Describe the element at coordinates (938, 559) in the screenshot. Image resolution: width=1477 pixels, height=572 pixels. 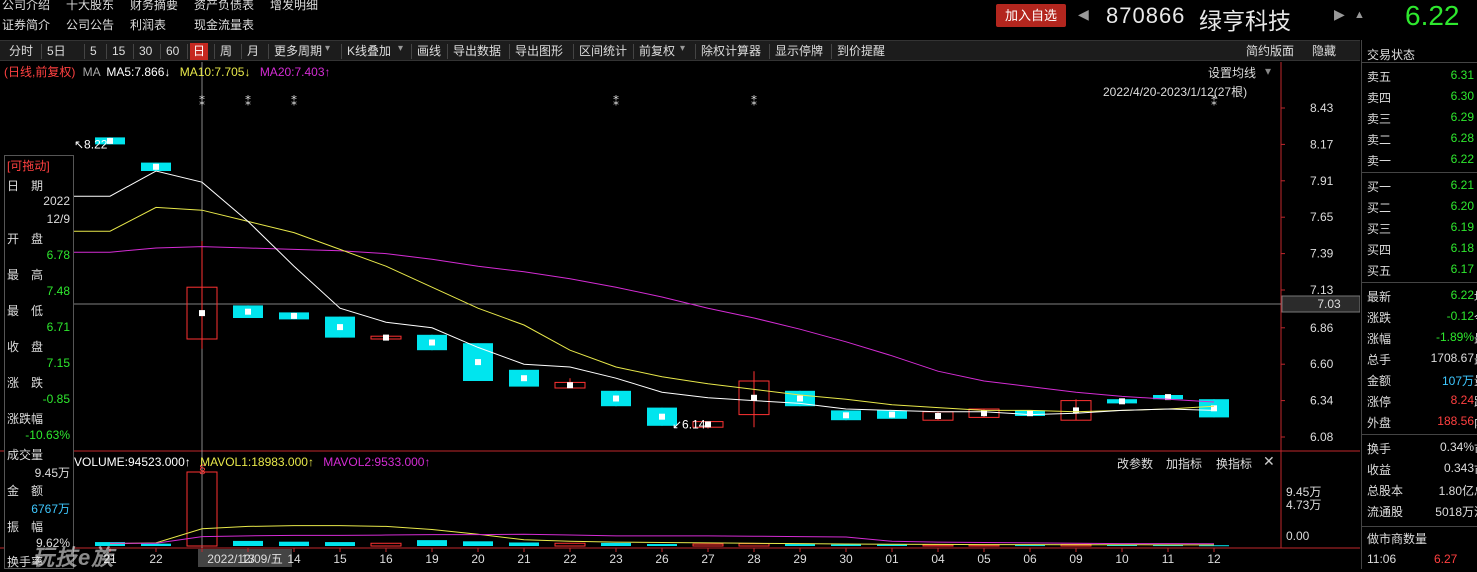
I see `x-tick-label: 04` at that location.